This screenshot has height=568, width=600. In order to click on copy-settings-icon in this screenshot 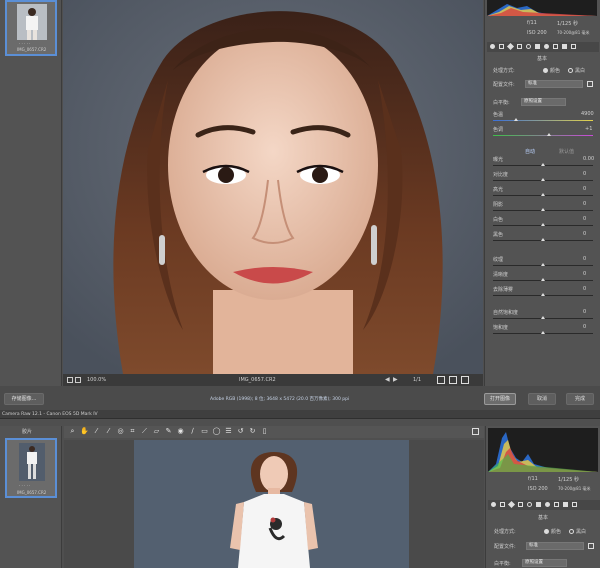, I will do `click(465, 380)`.